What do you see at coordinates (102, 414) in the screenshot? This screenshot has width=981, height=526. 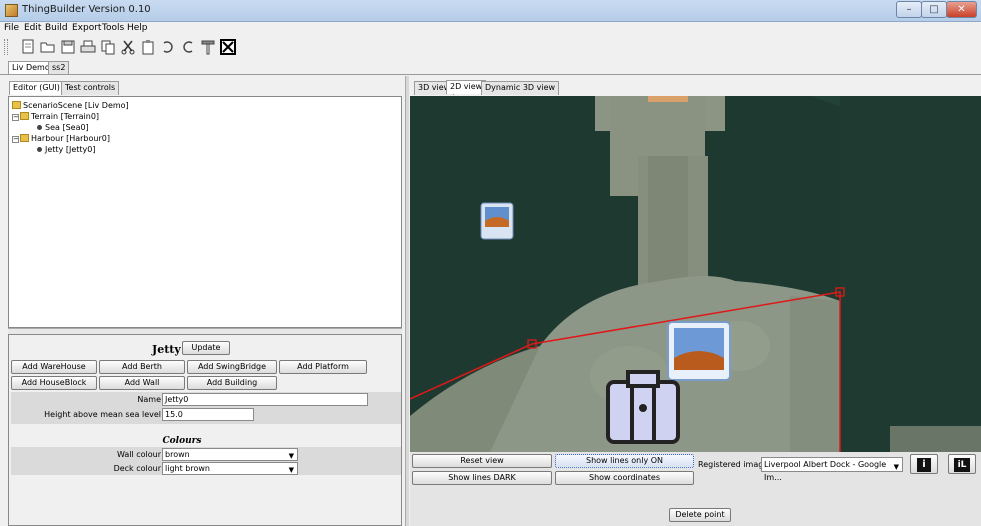 I see `height-label: Height above mean sea level` at bounding box center [102, 414].